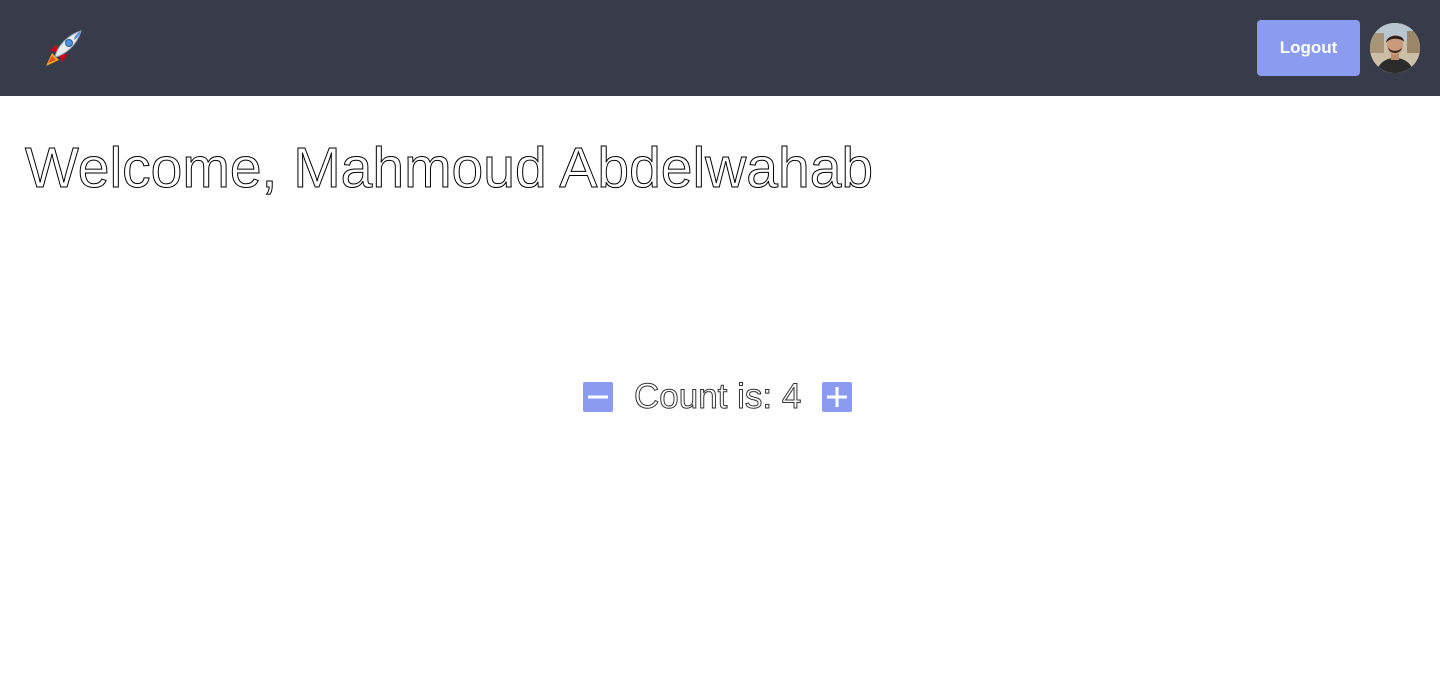 The width and height of the screenshot is (1440, 696). I want to click on rocket-icon, so click(64, 48).